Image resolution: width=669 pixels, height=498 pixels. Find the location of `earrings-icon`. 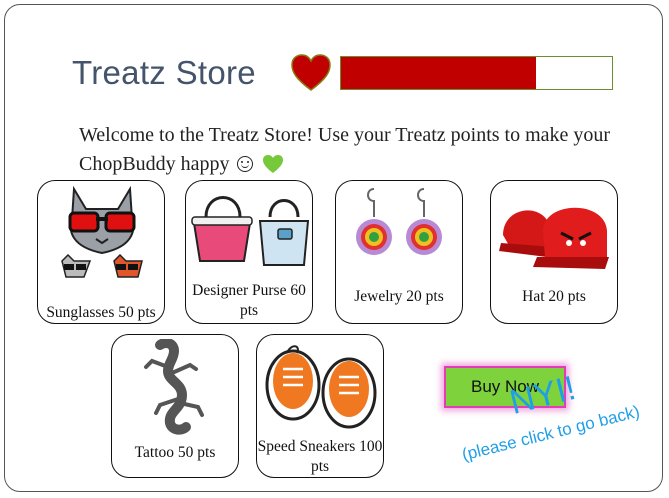

earrings-icon is located at coordinates (399, 221).